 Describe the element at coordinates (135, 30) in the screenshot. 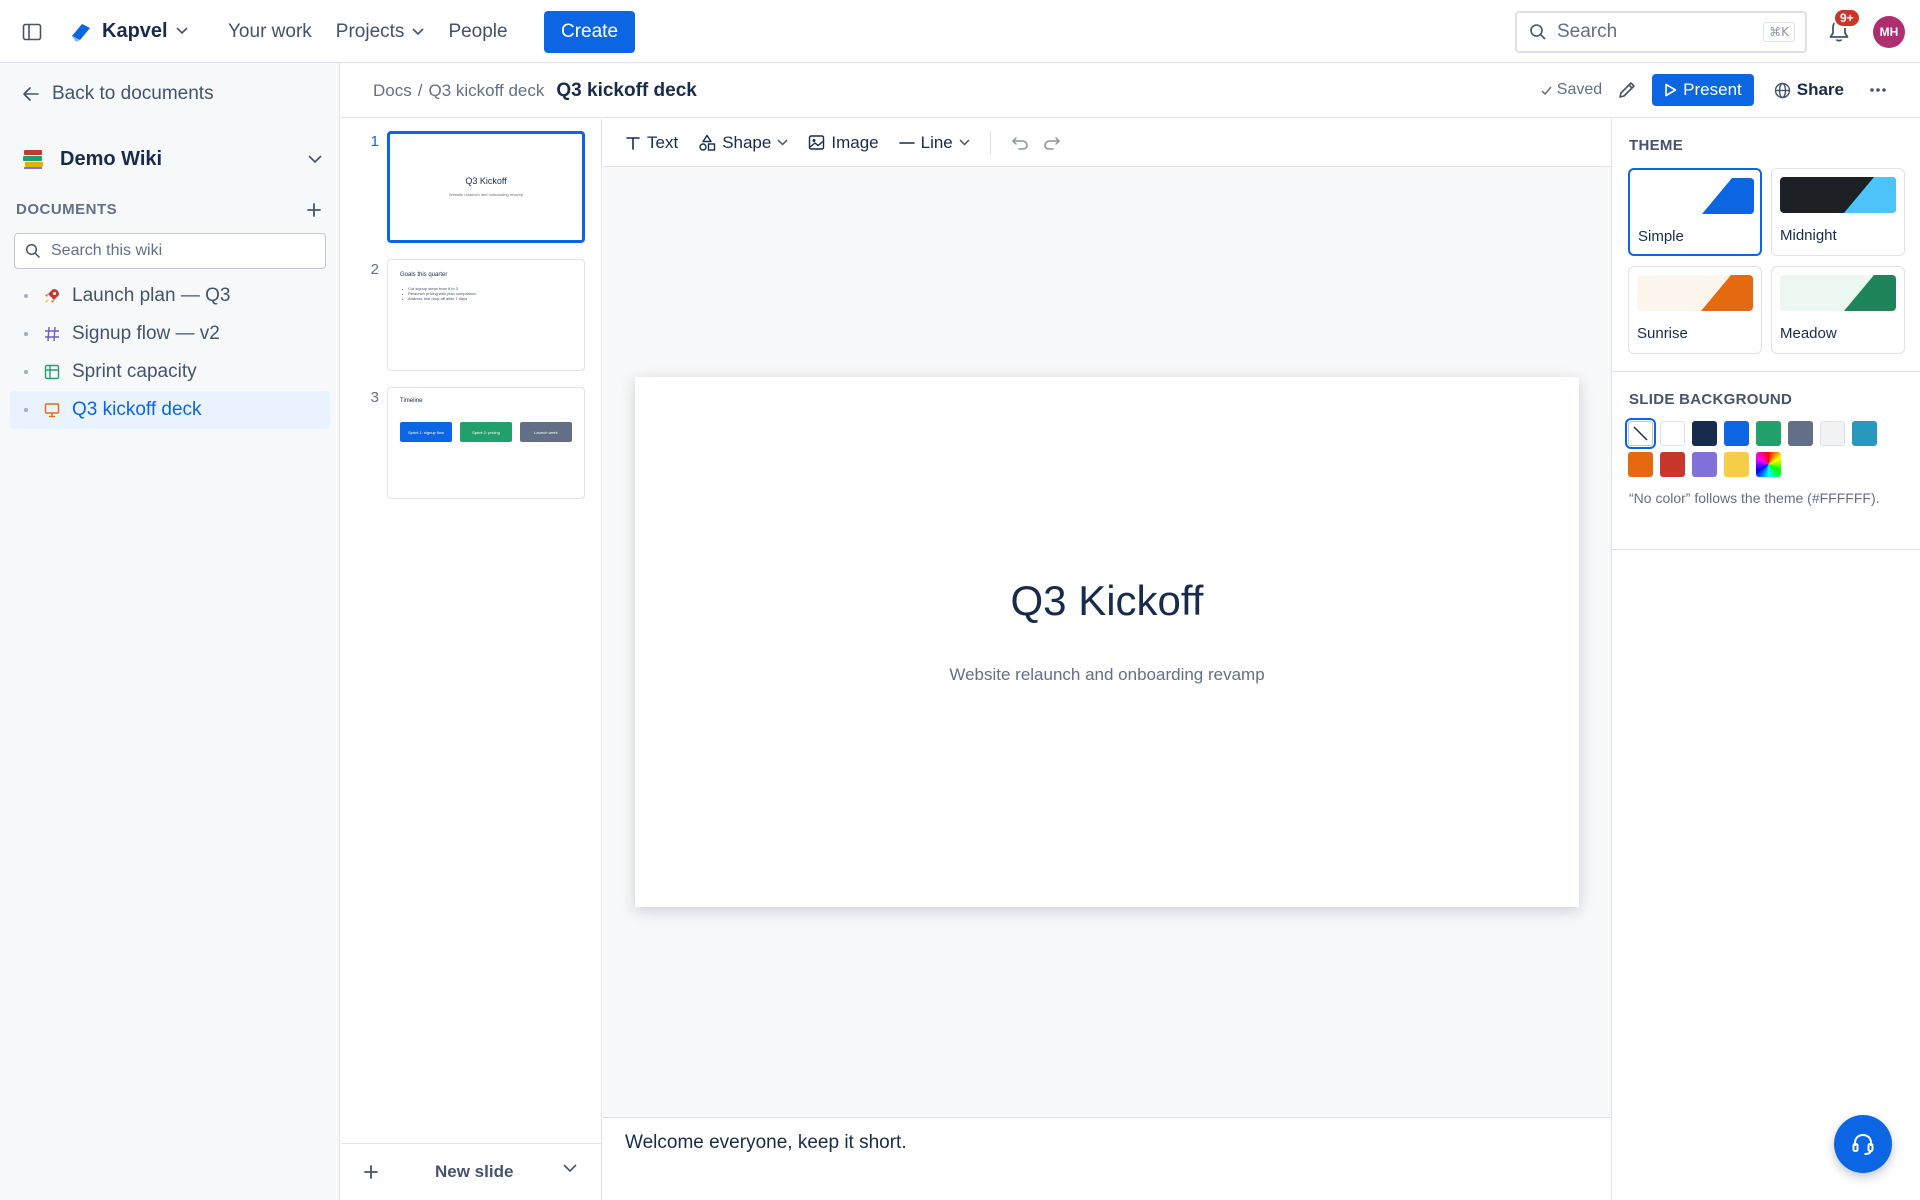

I see `app-name: Kapvel` at that location.